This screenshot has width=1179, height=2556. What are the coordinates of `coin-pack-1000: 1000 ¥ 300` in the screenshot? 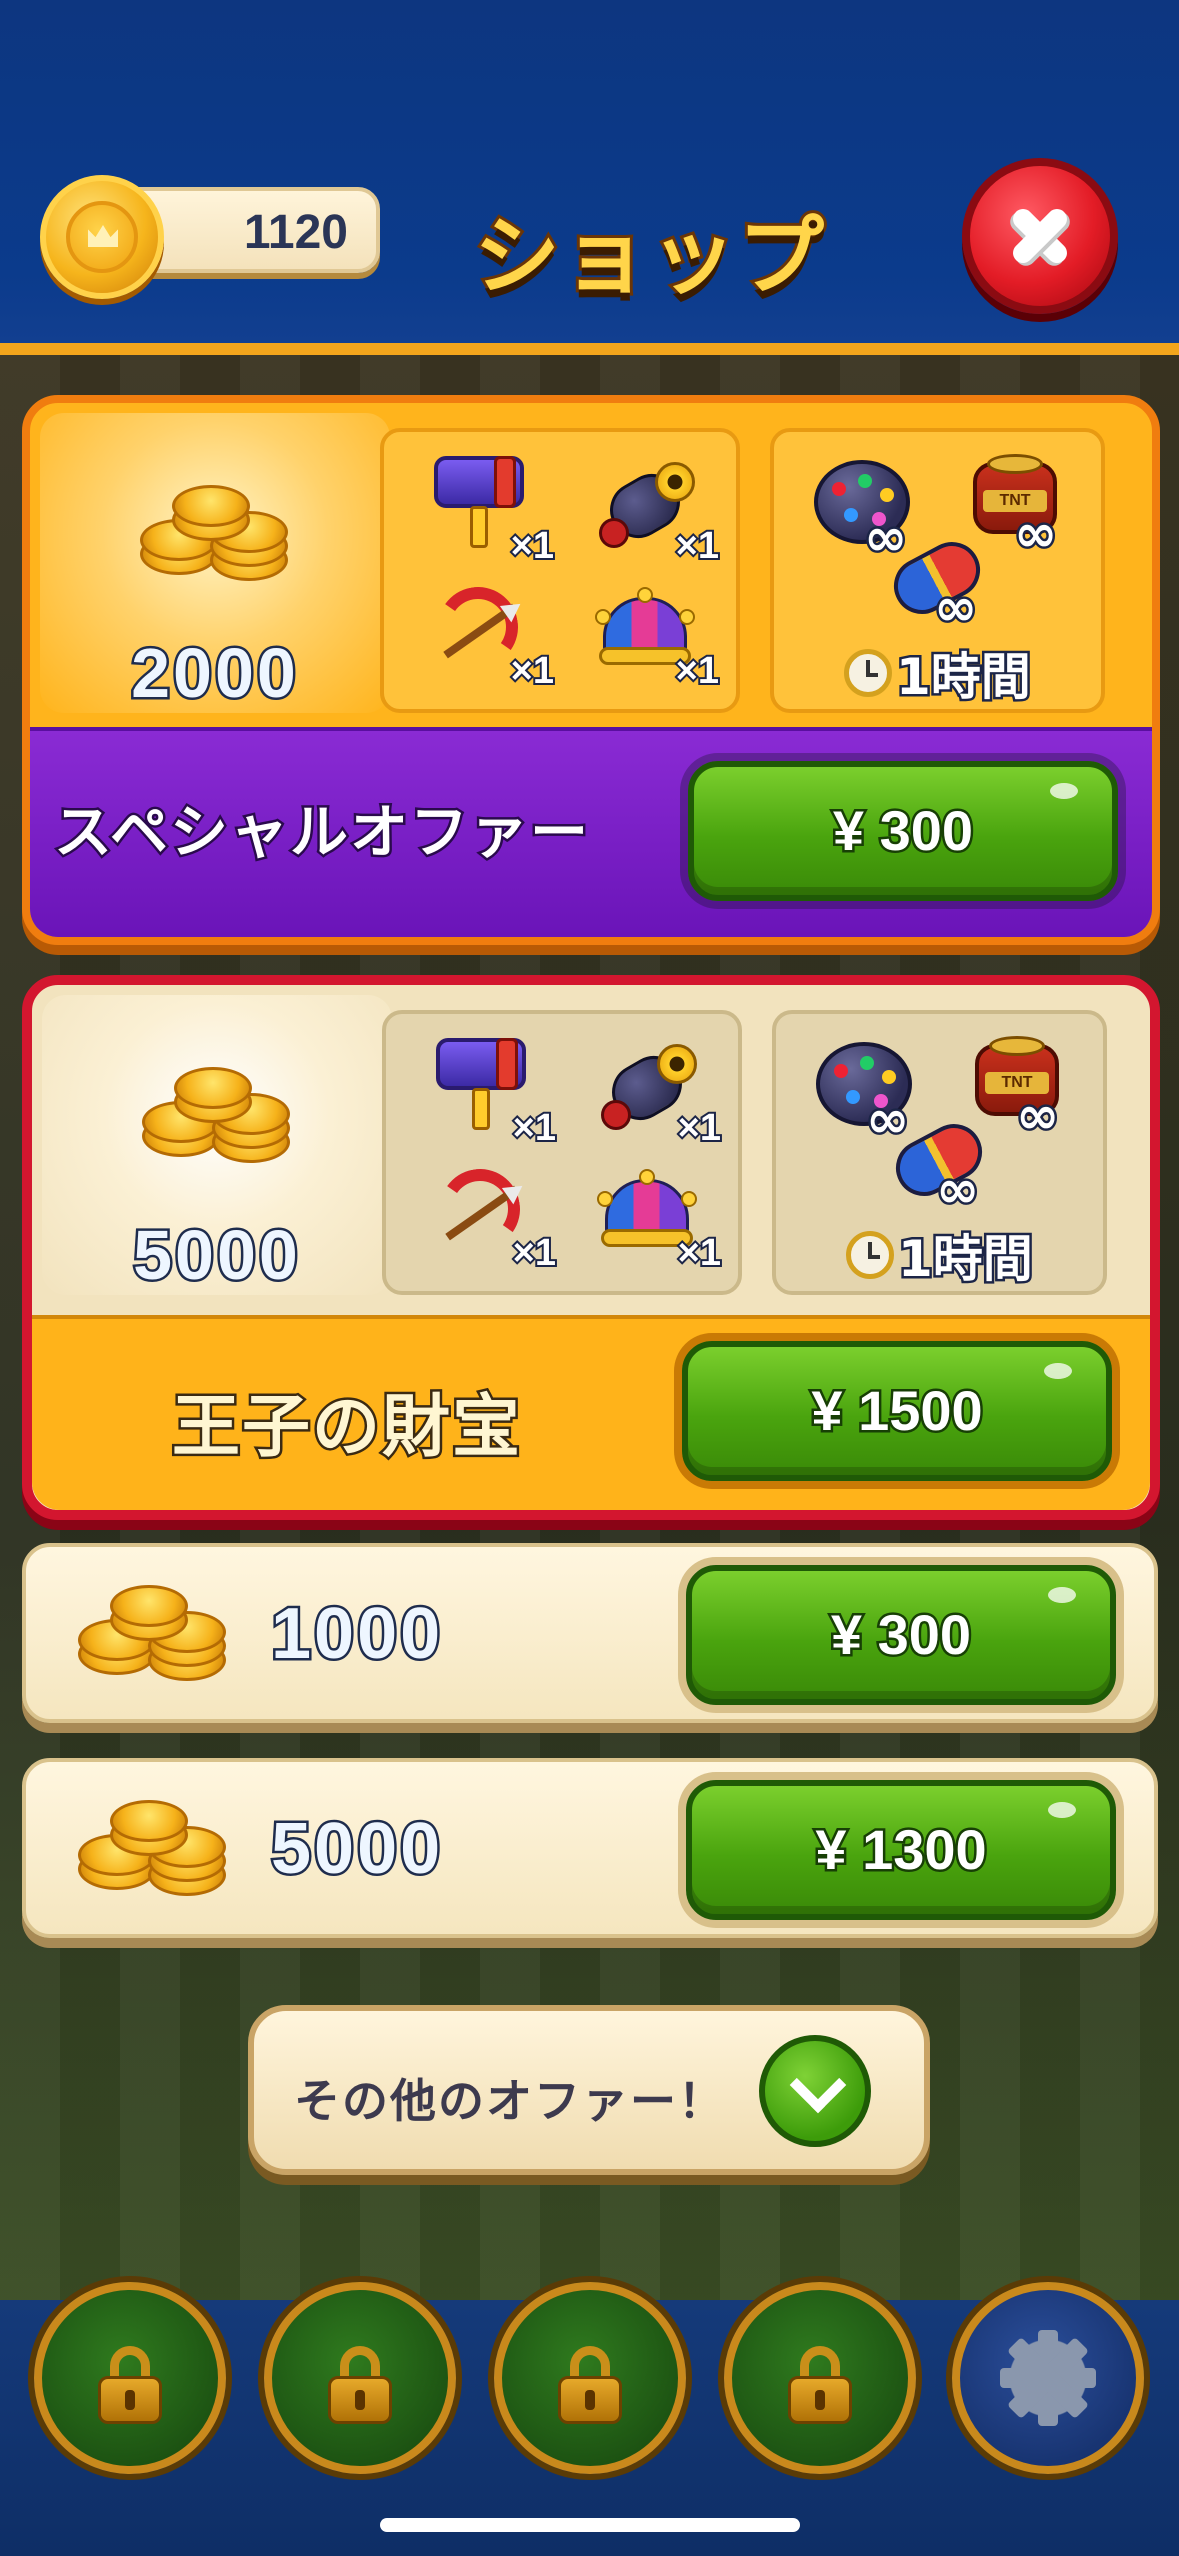 It's located at (590, 1633).